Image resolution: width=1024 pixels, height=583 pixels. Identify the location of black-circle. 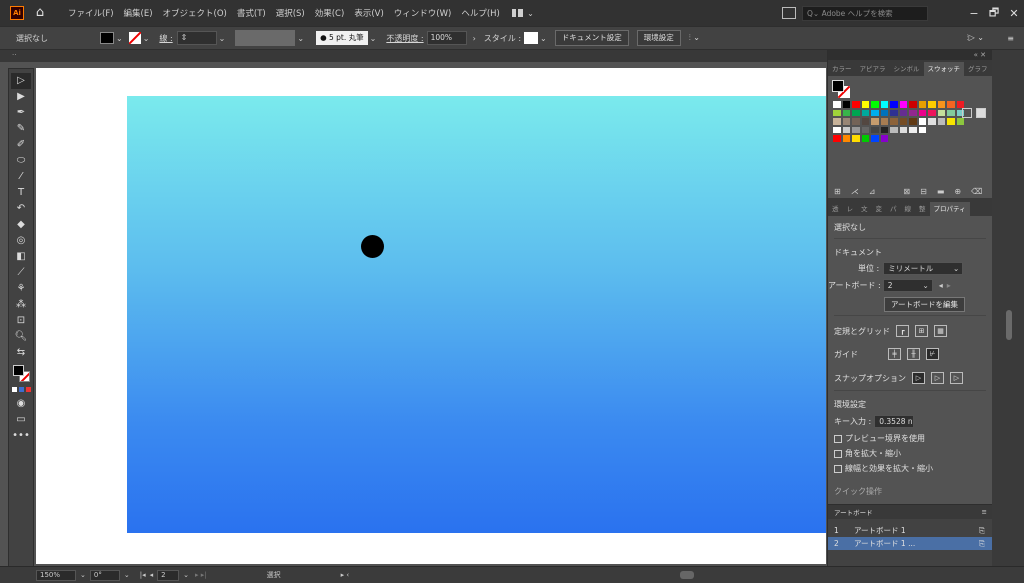
(372, 246).